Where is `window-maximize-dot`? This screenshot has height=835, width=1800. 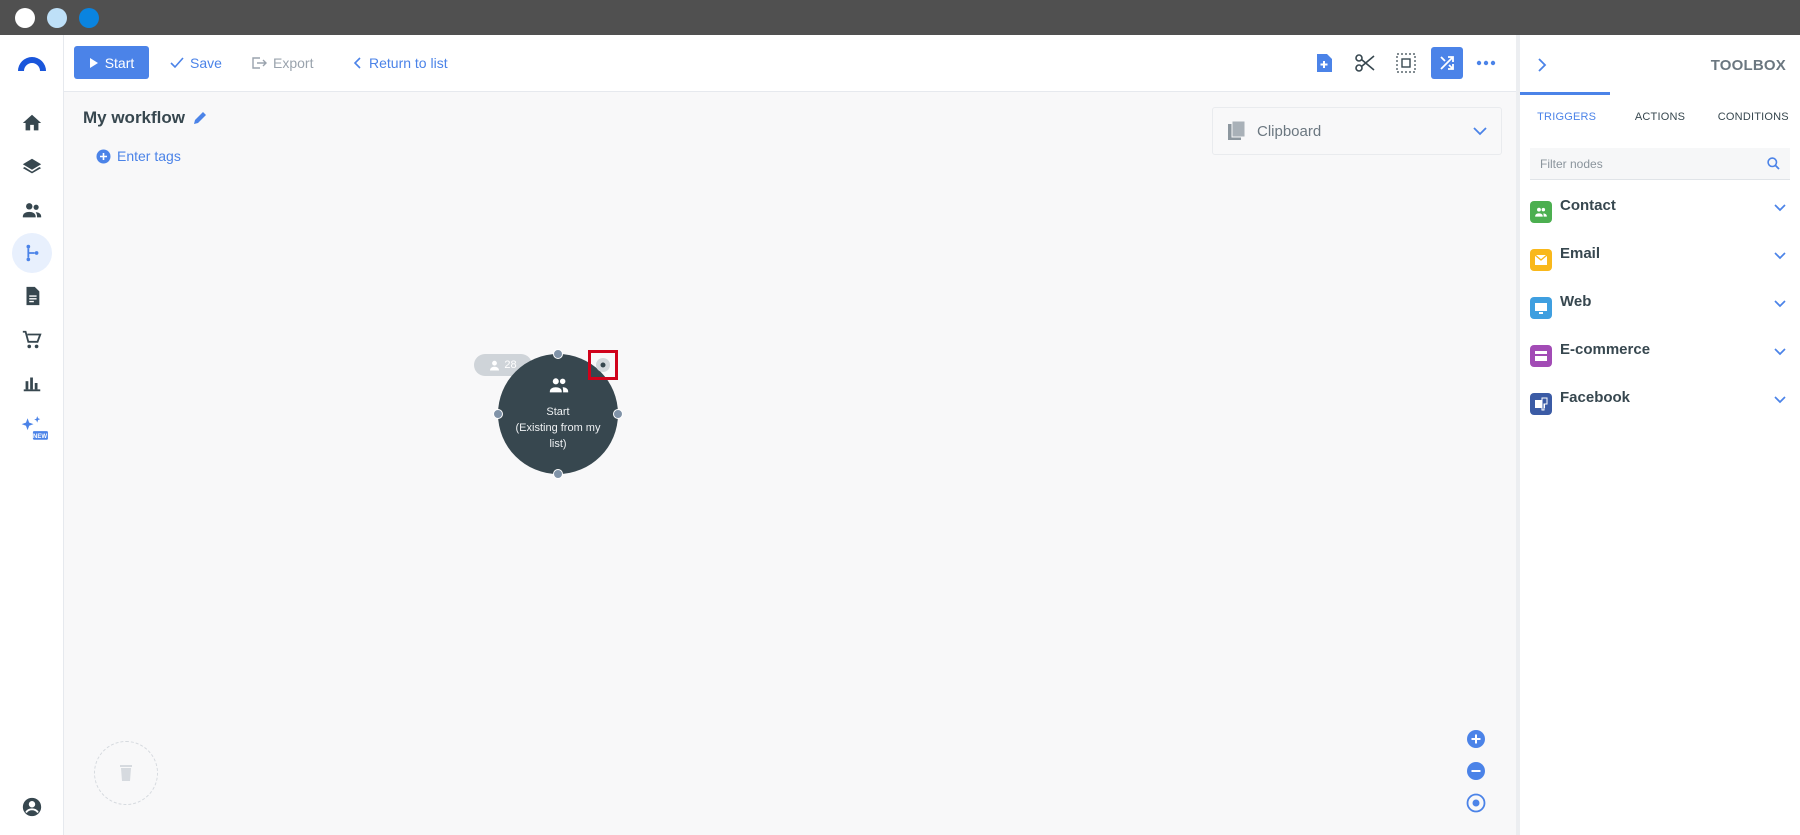 window-maximize-dot is located at coordinates (89, 18).